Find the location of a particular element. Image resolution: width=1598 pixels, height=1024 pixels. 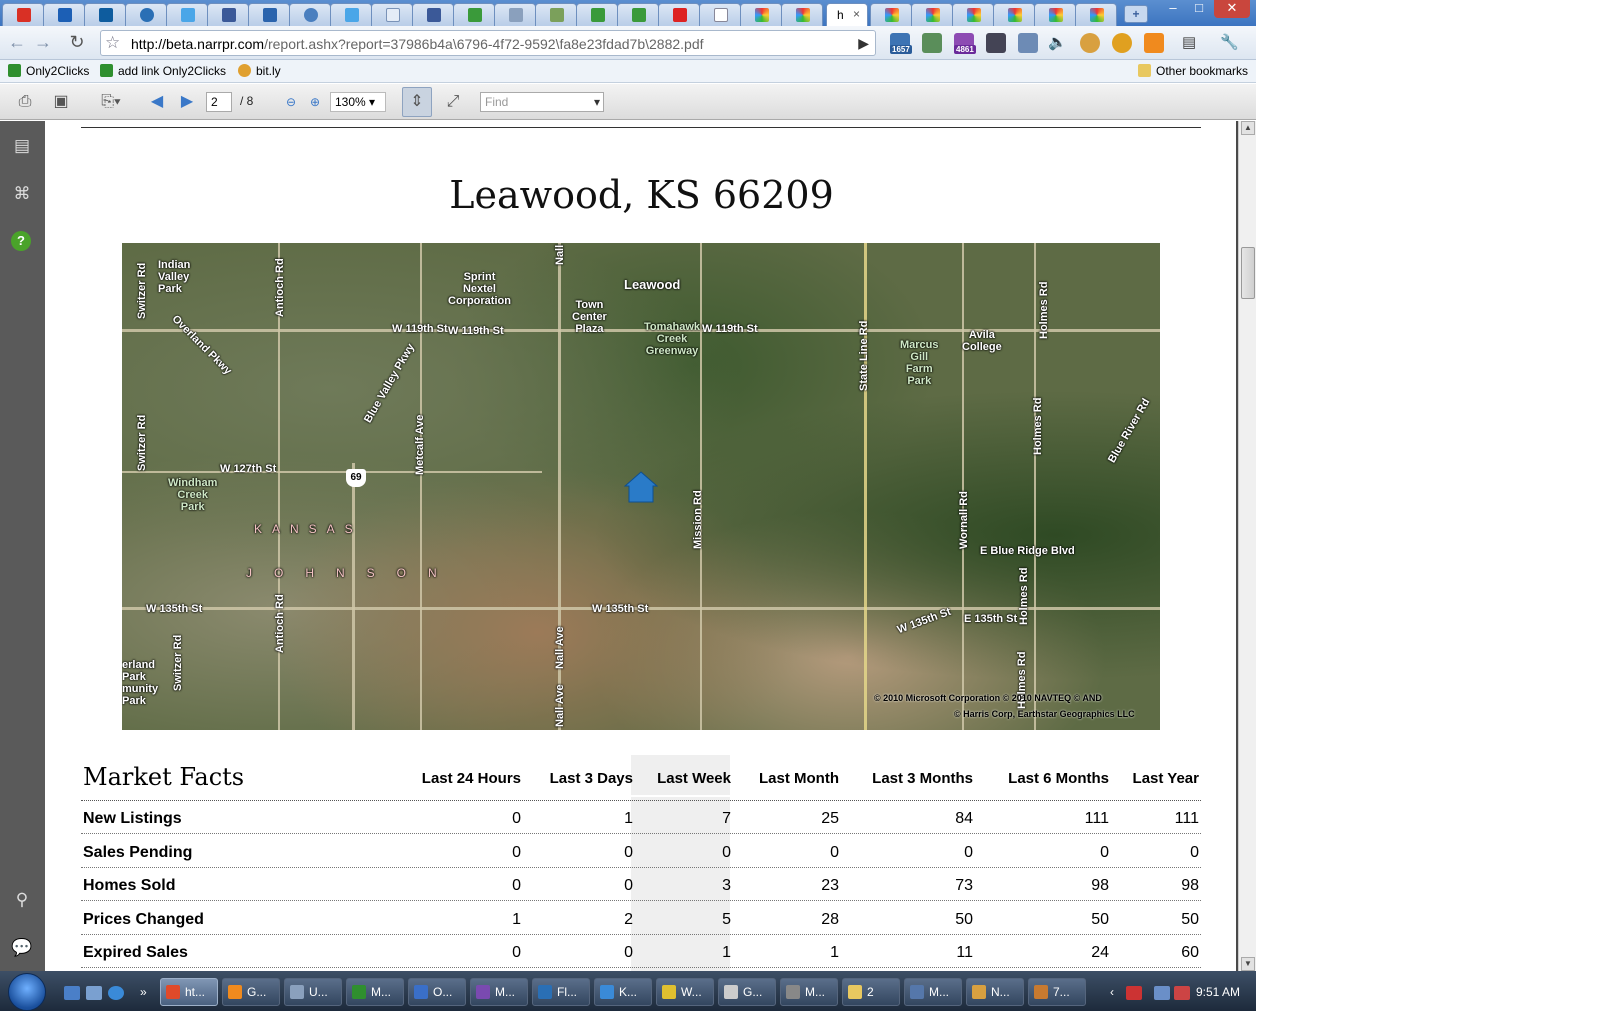

paperclip-icon: ⚲ is located at coordinates (22, 900).